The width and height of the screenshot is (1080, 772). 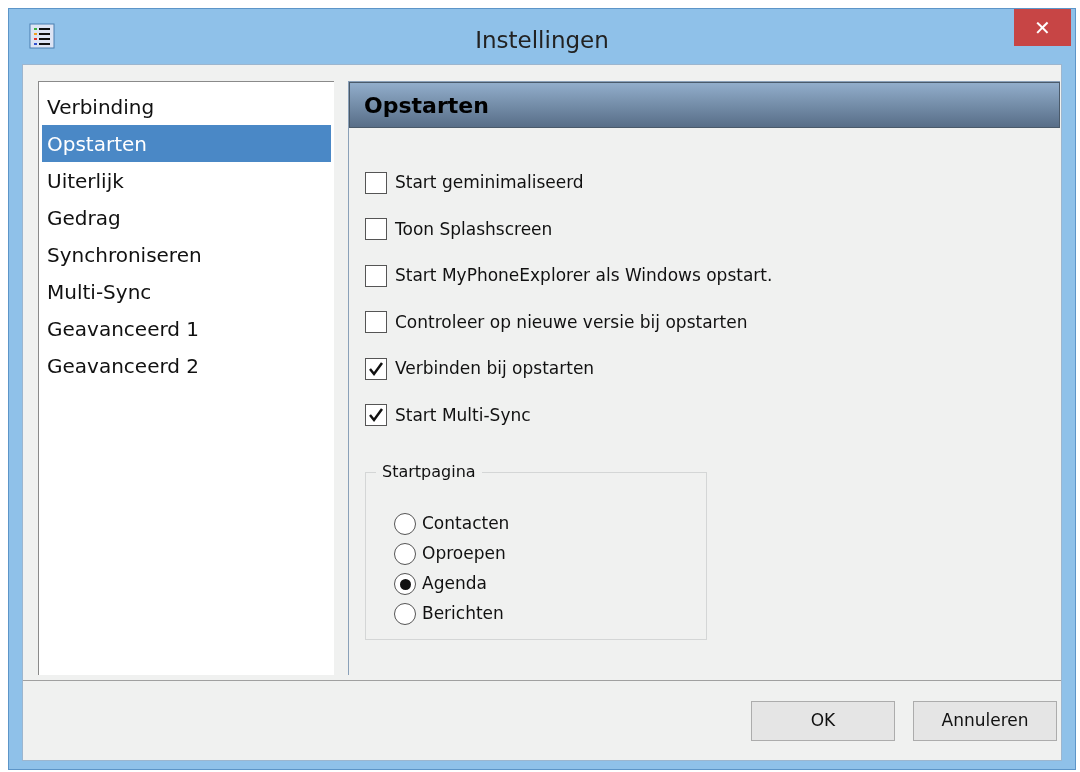 What do you see at coordinates (489, 182) in the screenshot?
I see `checkbox-label: Start geminimaliseerd` at bounding box center [489, 182].